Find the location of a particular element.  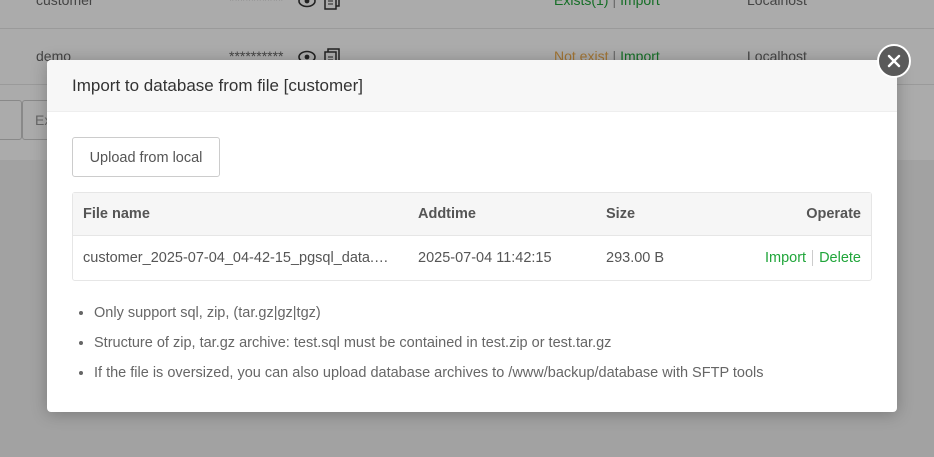

col-operate: Operate is located at coordinates (793, 214).